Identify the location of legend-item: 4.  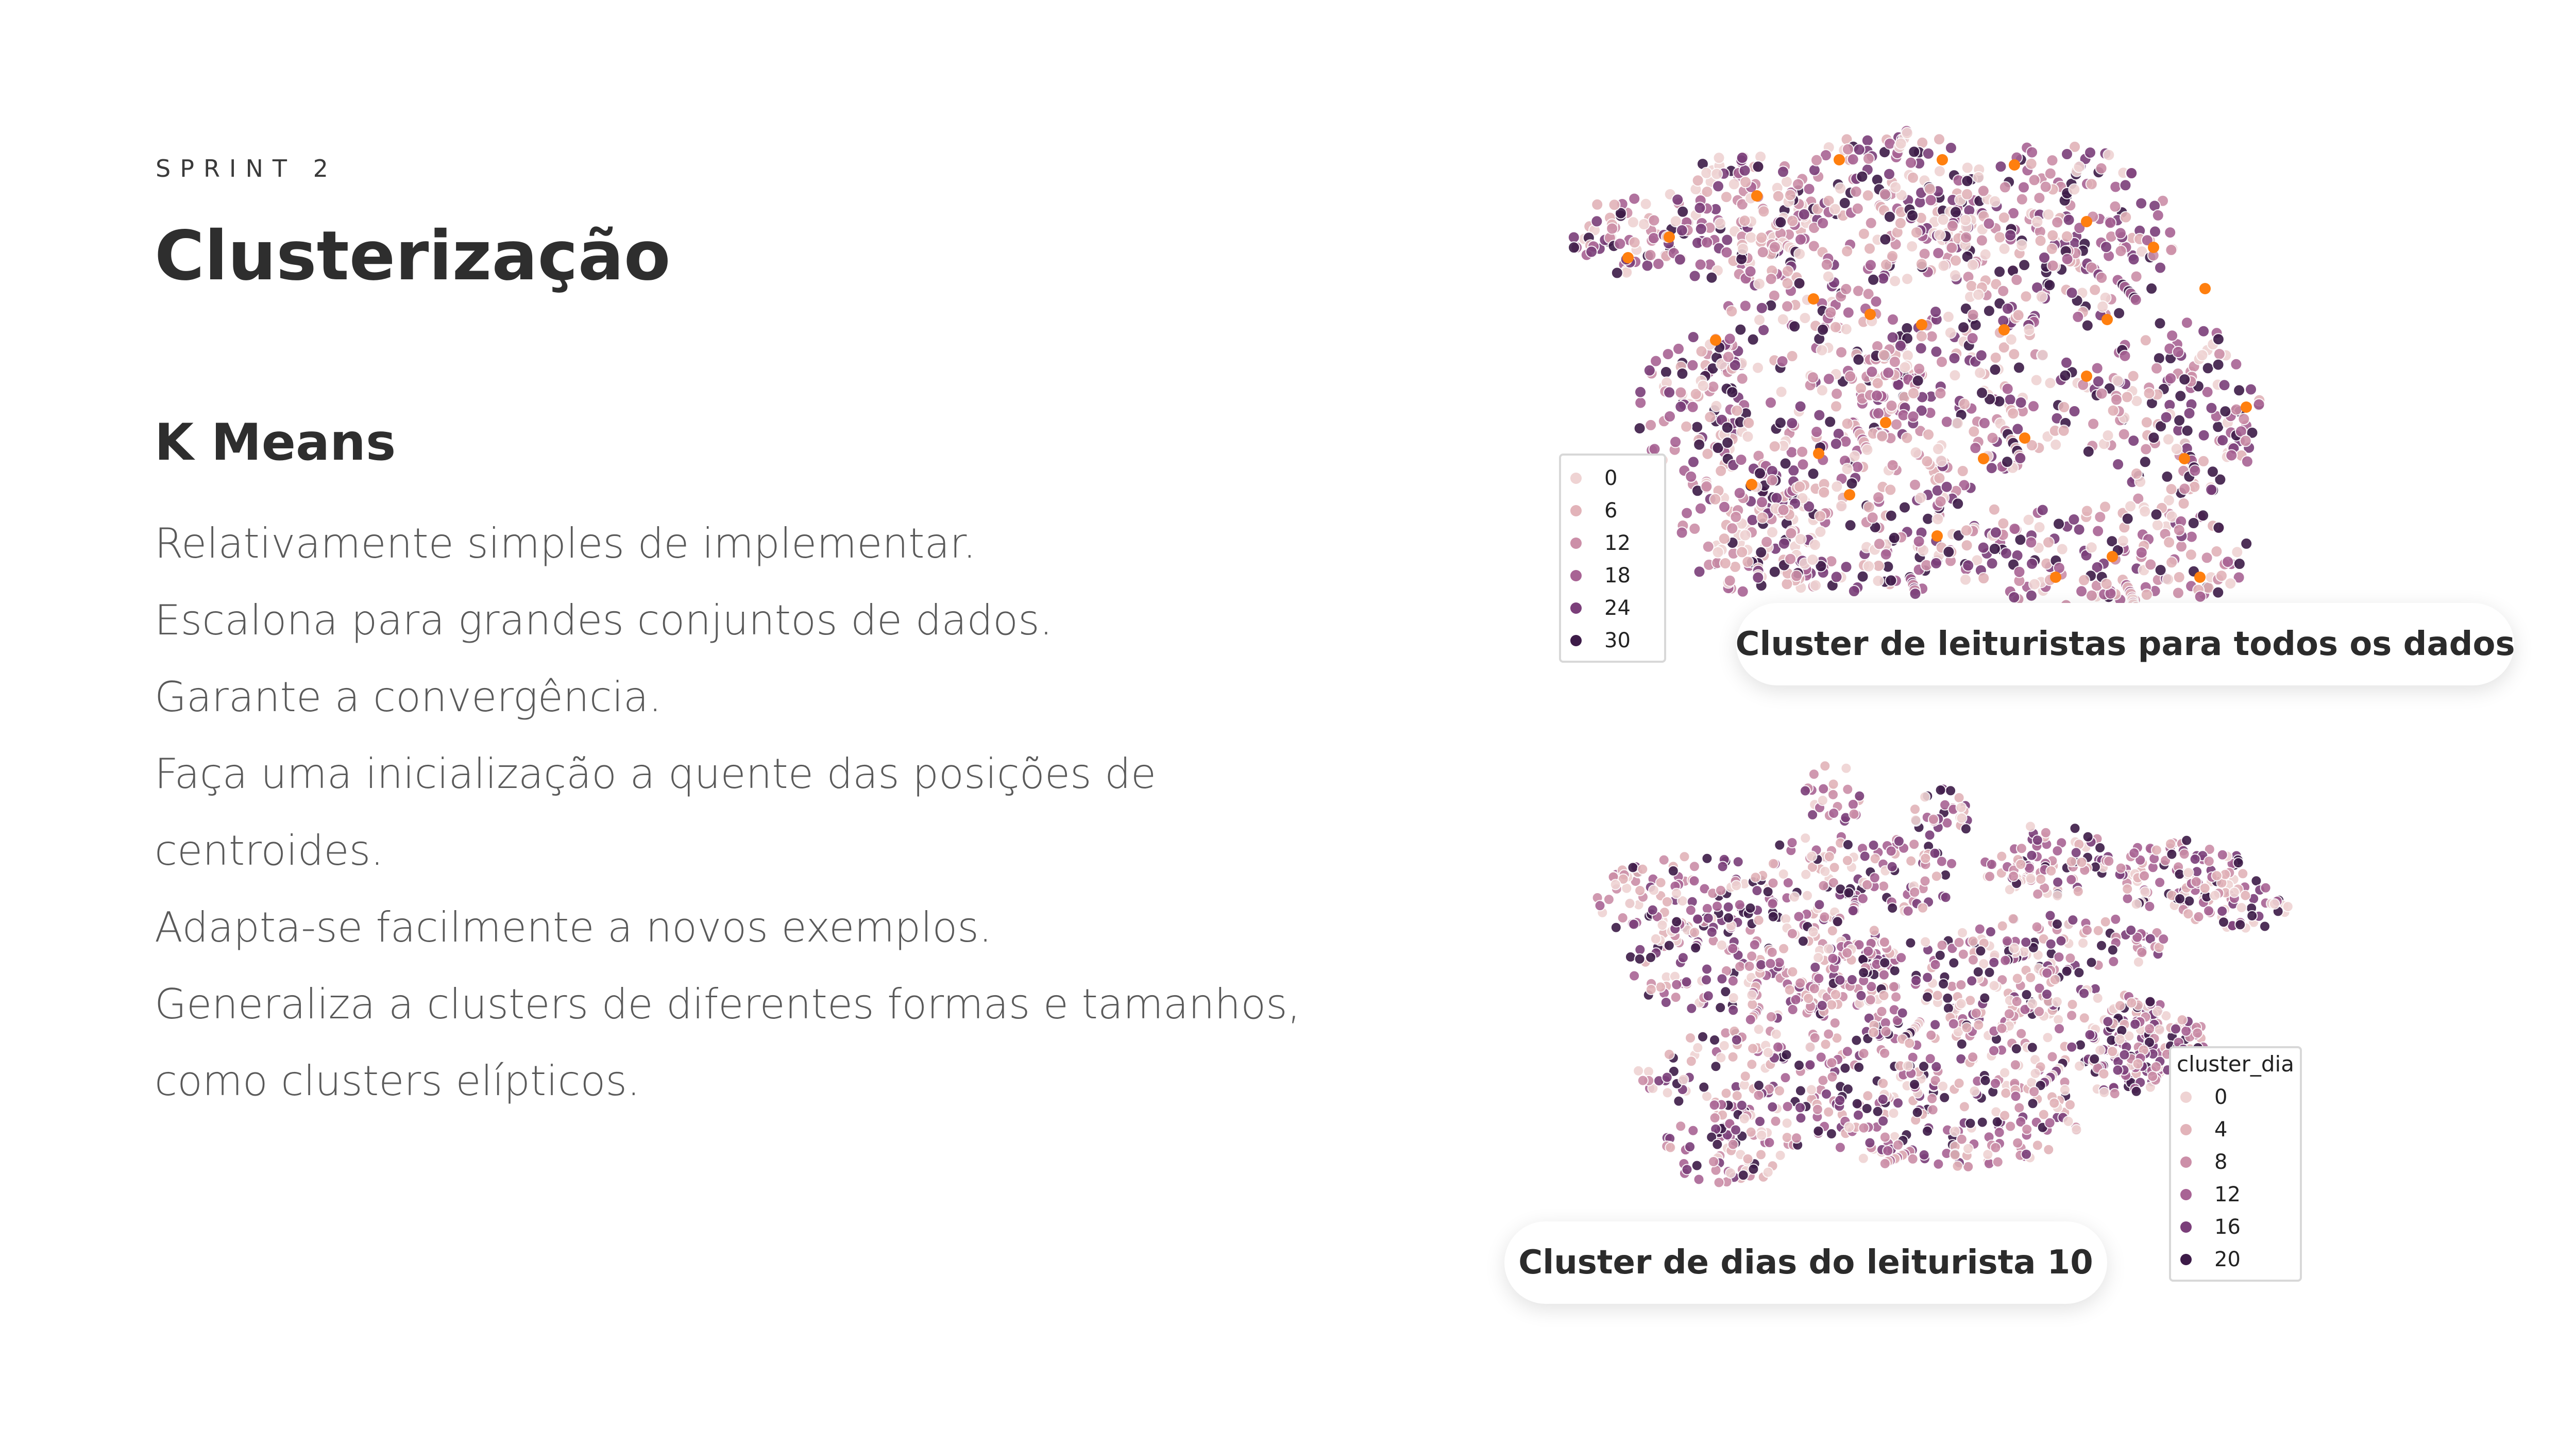
(2235, 1129).